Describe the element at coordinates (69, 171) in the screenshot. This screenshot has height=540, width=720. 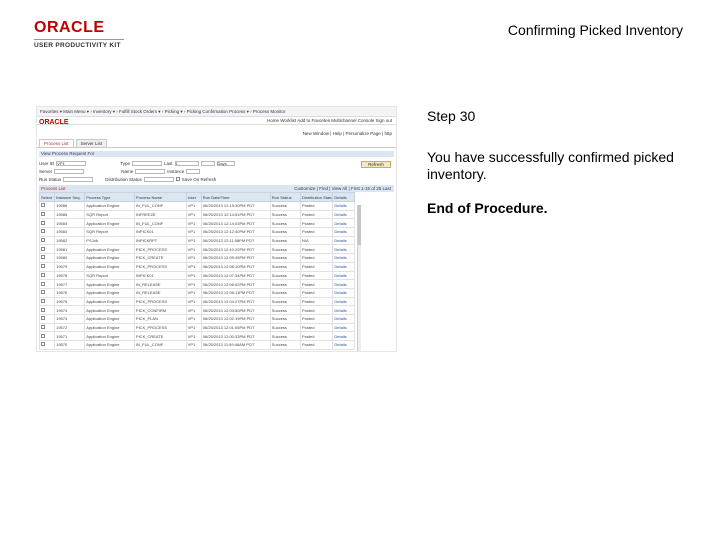
I see `server-select` at that location.